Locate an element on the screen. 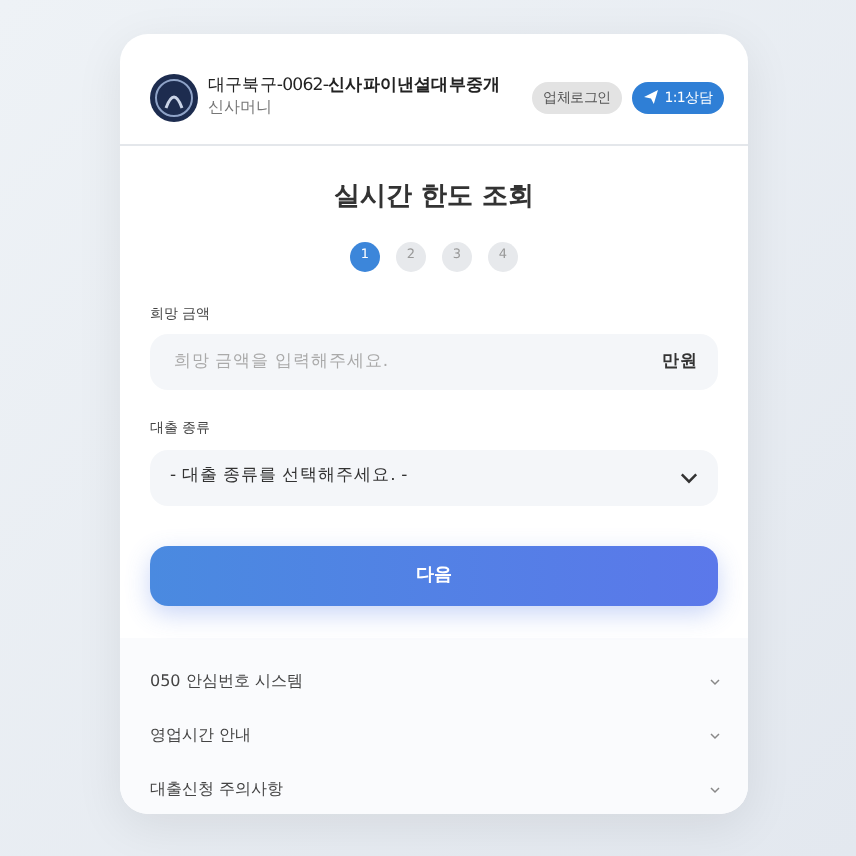 This screenshot has height=856, width=856. amount-field: 희망 금액을 입력해주세요. 만원 is located at coordinates (434, 362).